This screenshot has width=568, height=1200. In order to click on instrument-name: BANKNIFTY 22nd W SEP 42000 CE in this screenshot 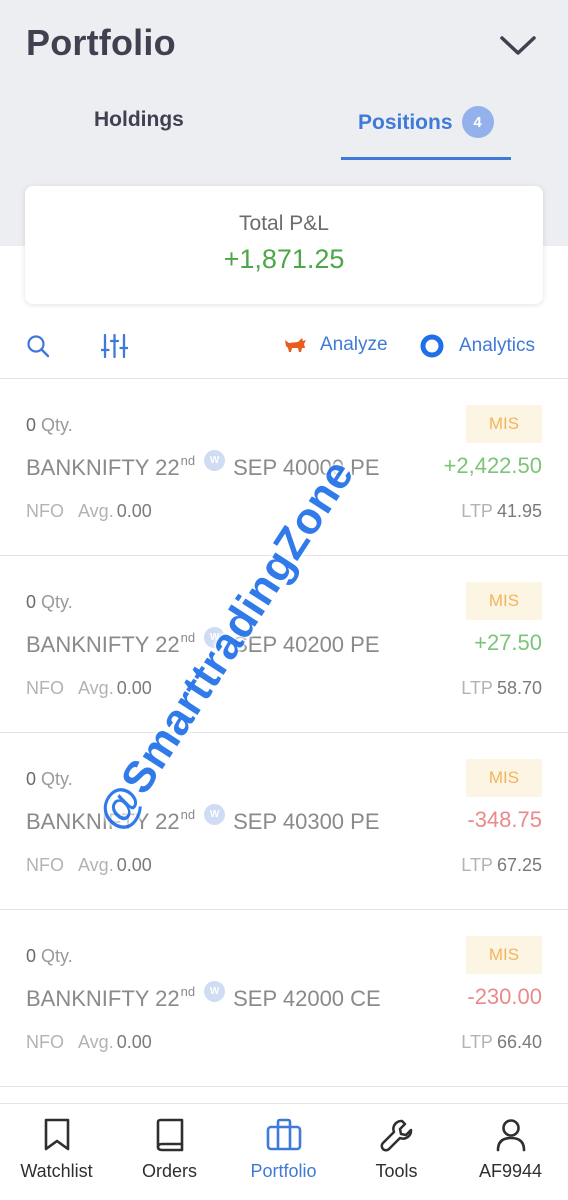, I will do `click(203, 996)`.